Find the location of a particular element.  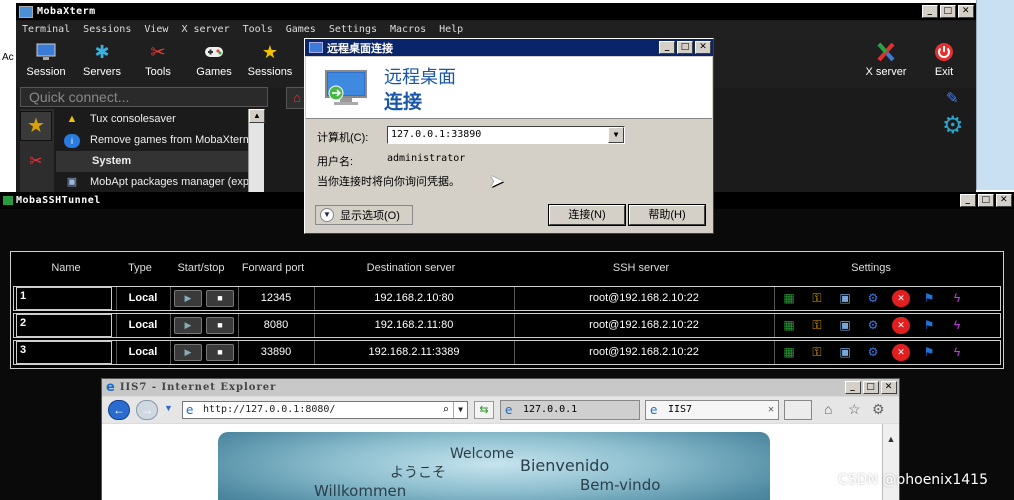

close-icon: ✕ is located at coordinates (771, 410).